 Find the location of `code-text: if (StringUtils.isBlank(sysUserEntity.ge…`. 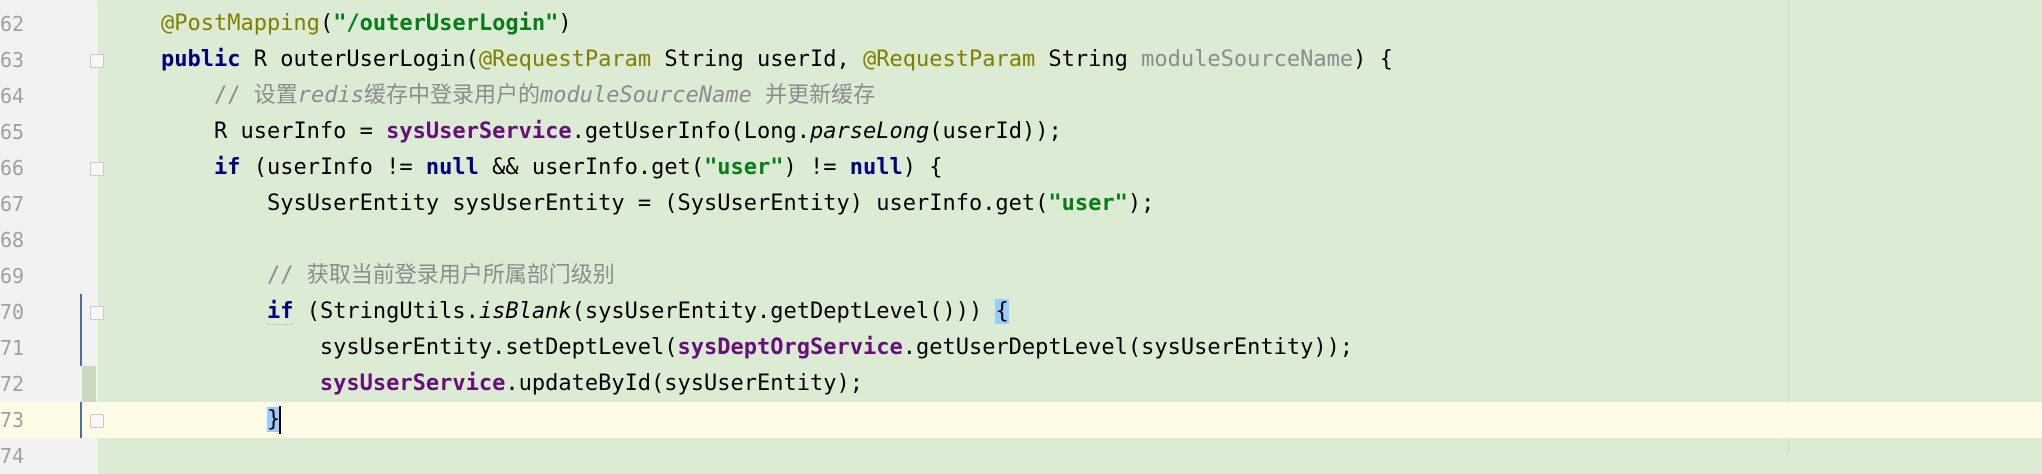

code-text: if (StringUtils.isBlank(sysUserEntity.ge… is located at coordinates (558, 312).